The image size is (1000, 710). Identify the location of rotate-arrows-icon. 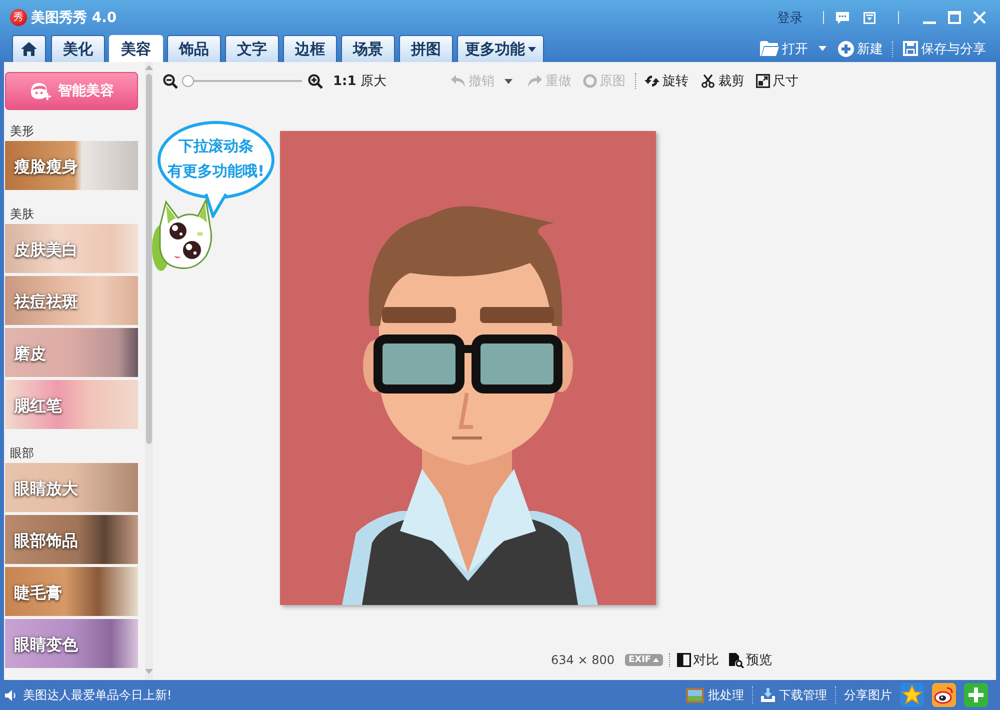
(652, 81).